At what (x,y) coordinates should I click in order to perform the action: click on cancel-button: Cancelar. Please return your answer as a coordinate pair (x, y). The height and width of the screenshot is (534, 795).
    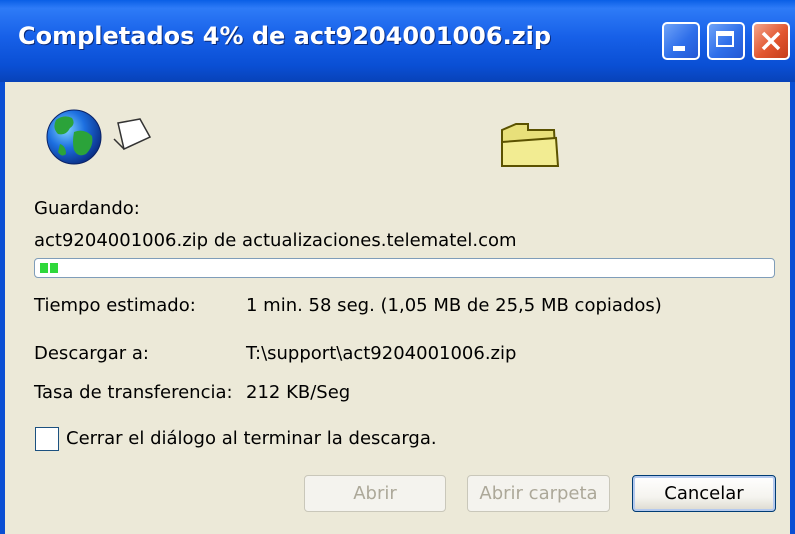
    Looking at the image, I should click on (704, 493).